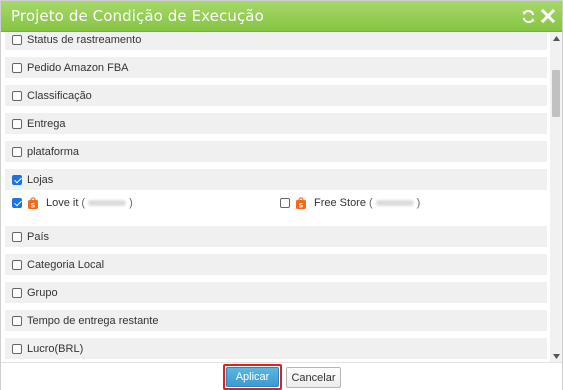 The height and width of the screenshot is (390, 563). I want to click on row-label: plataforma, so click(53, 151).